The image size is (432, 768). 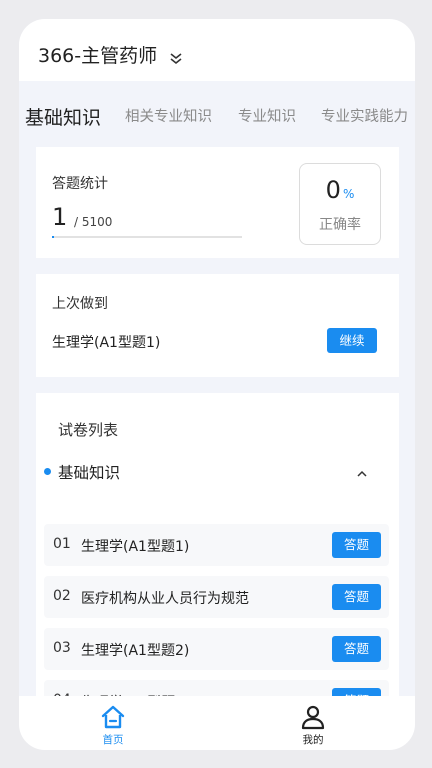 I want to click on last-done-item: 生理学(A1型题1), so click(x=106, y=343).